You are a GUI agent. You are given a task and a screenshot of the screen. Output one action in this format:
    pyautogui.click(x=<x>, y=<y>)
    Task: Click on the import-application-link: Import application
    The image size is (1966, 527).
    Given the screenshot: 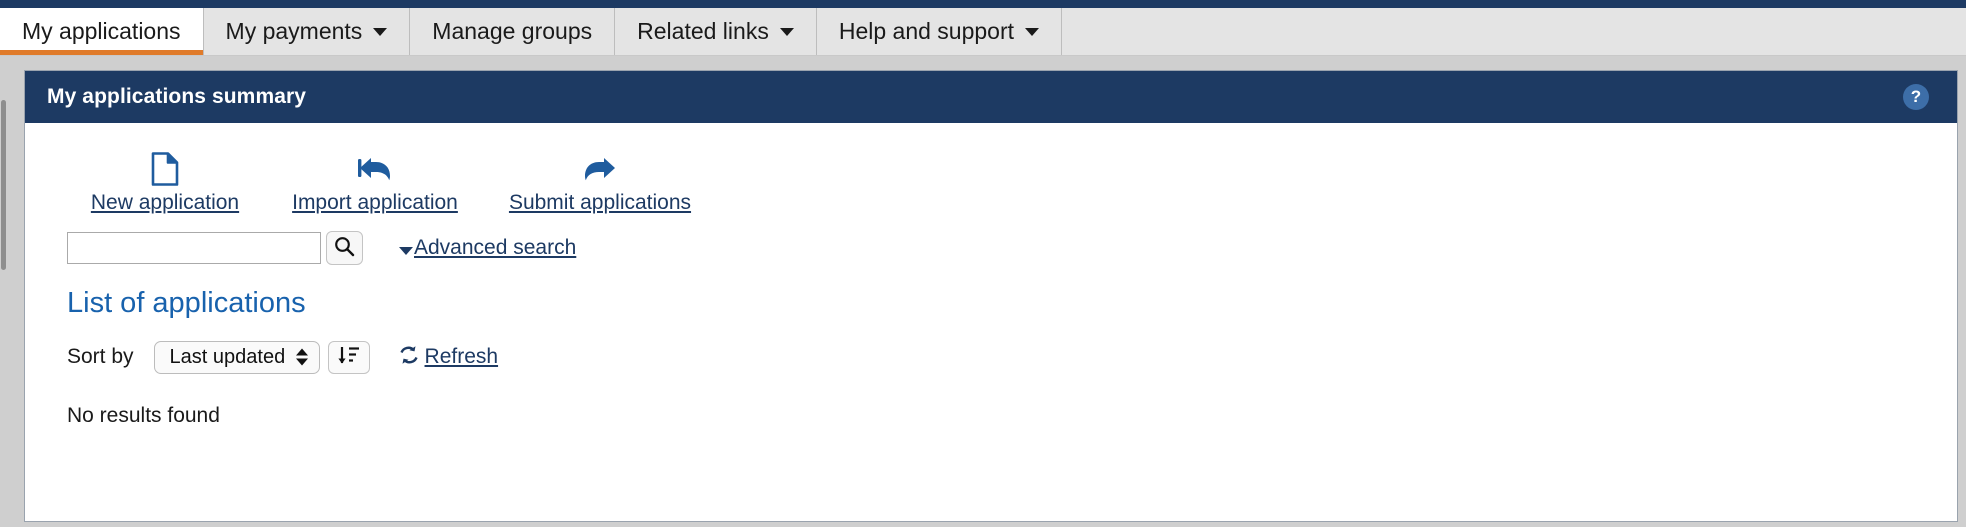 What is the action you would take?
    pyautogui.click(x=375, y=183)
    